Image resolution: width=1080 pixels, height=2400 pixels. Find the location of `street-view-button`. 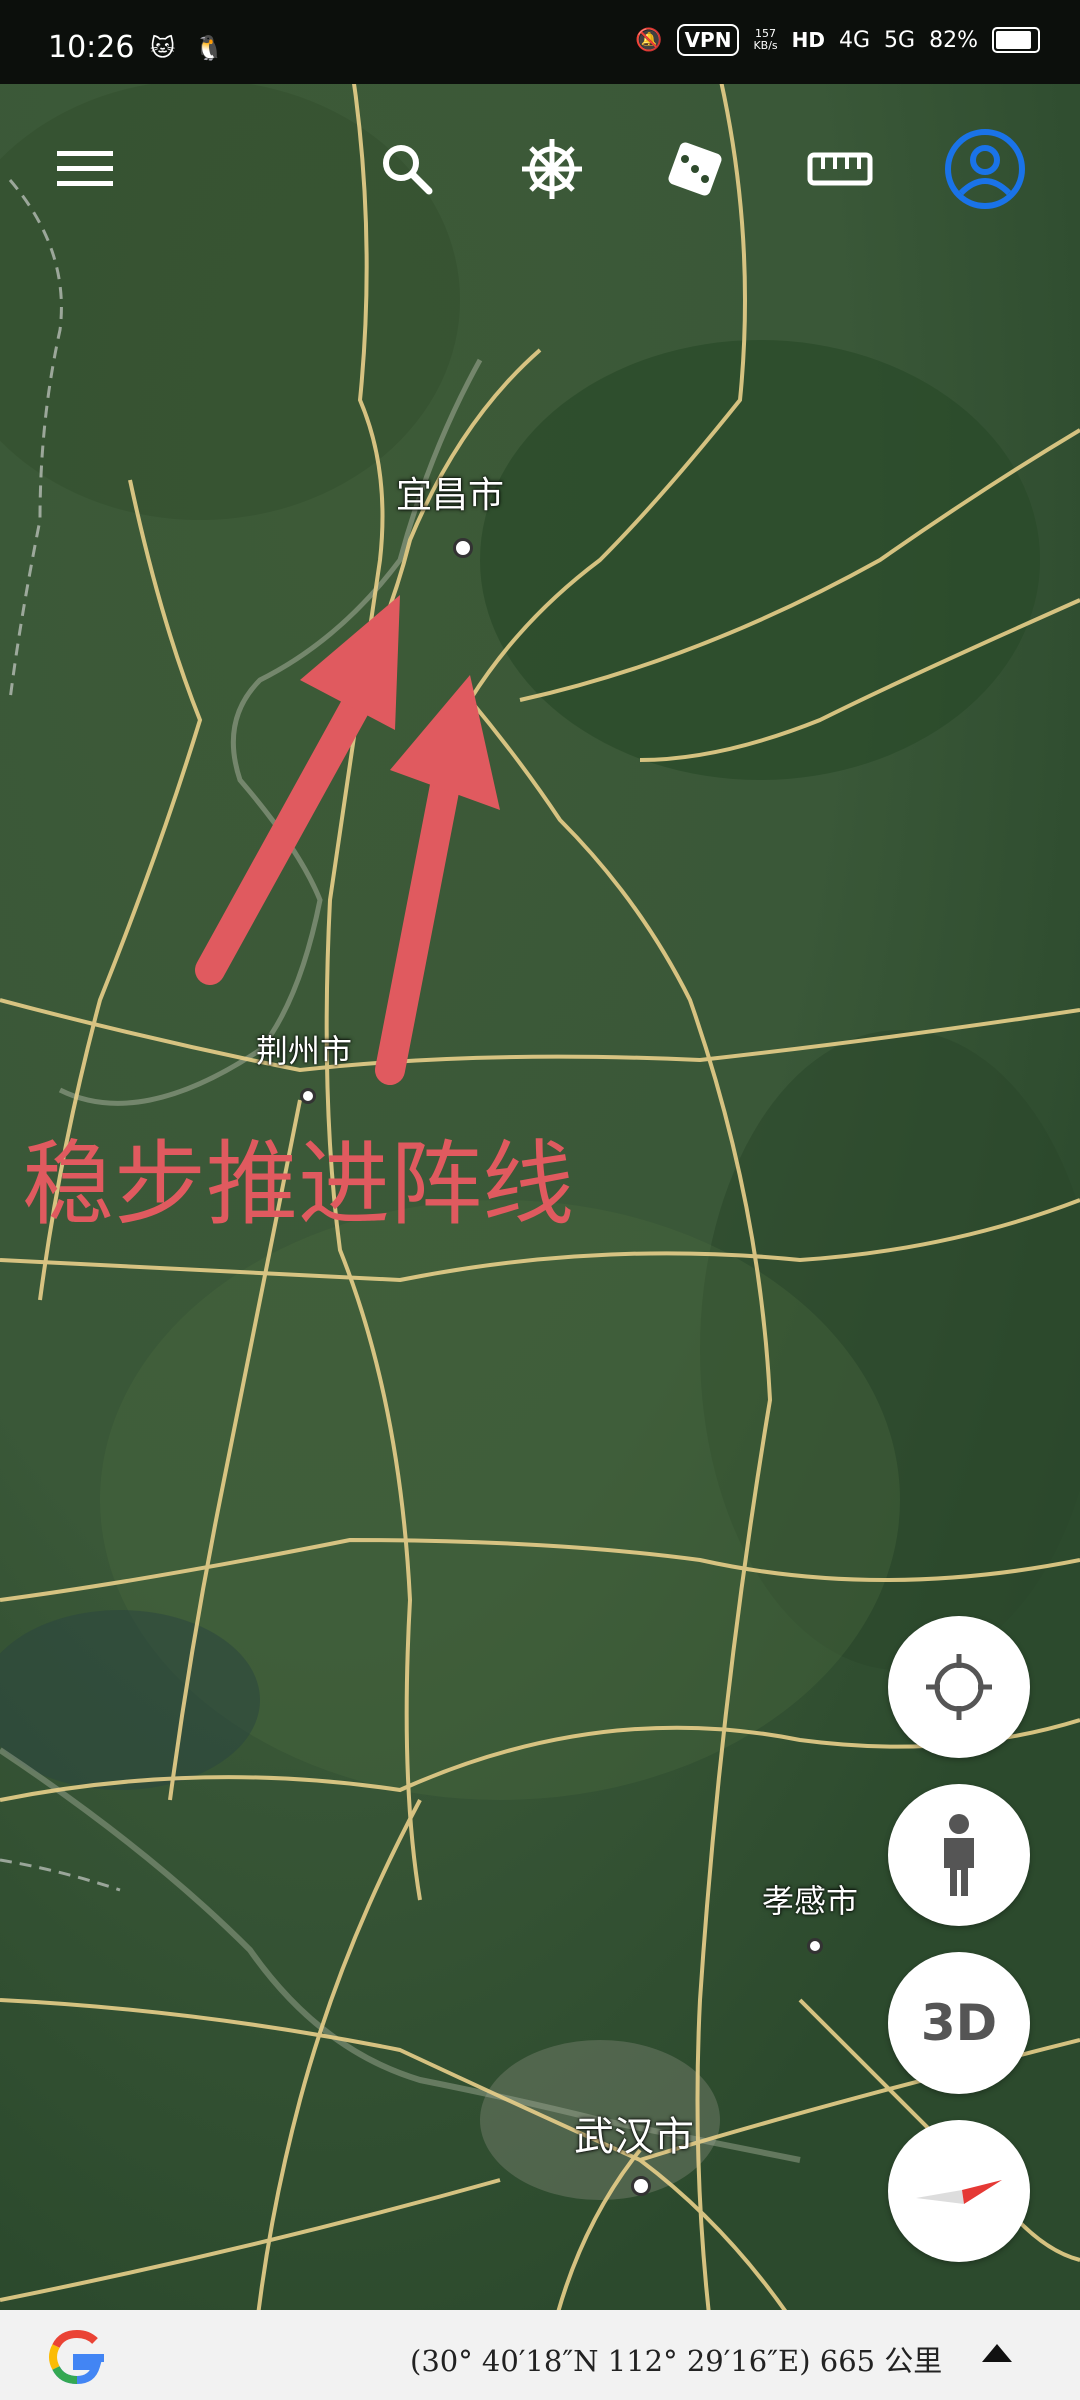

street-view-button is located at coordinates (959, 1855).